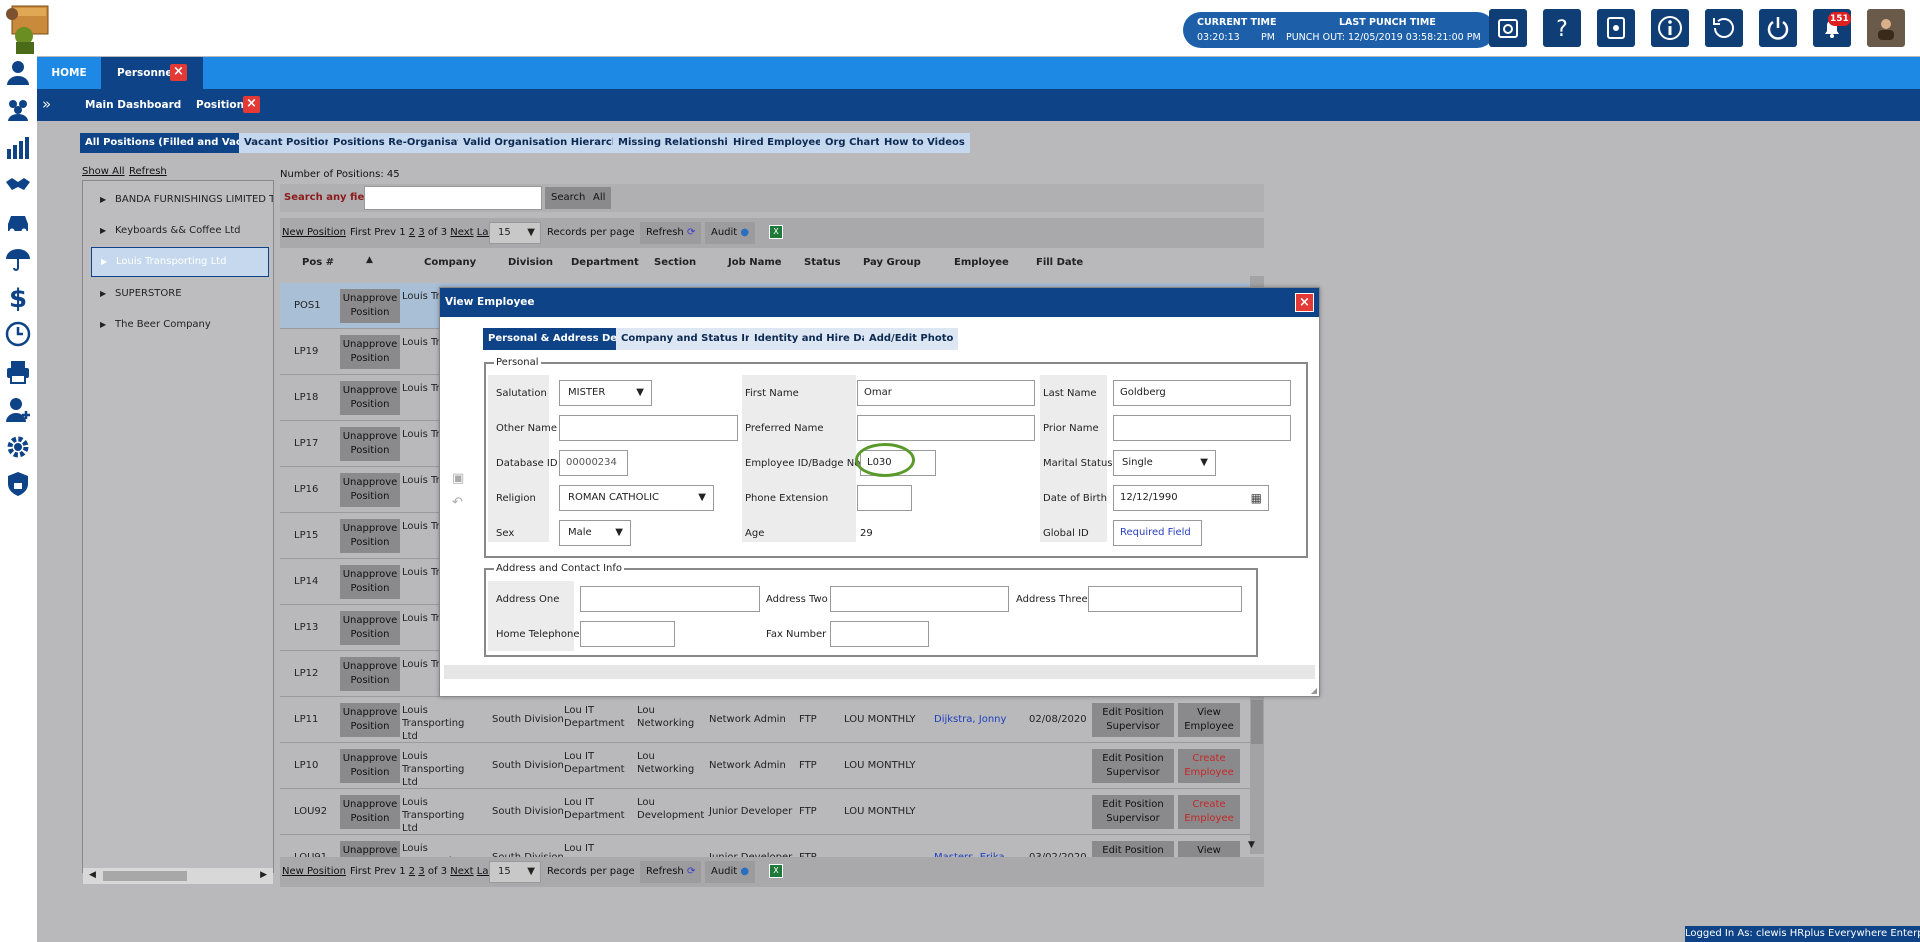 This screenshot has width=1920, height=942. What do you see at coordinates (884, 498) in the screenshot?
I see `phone-extension-field` at bounding box center [884, 498].